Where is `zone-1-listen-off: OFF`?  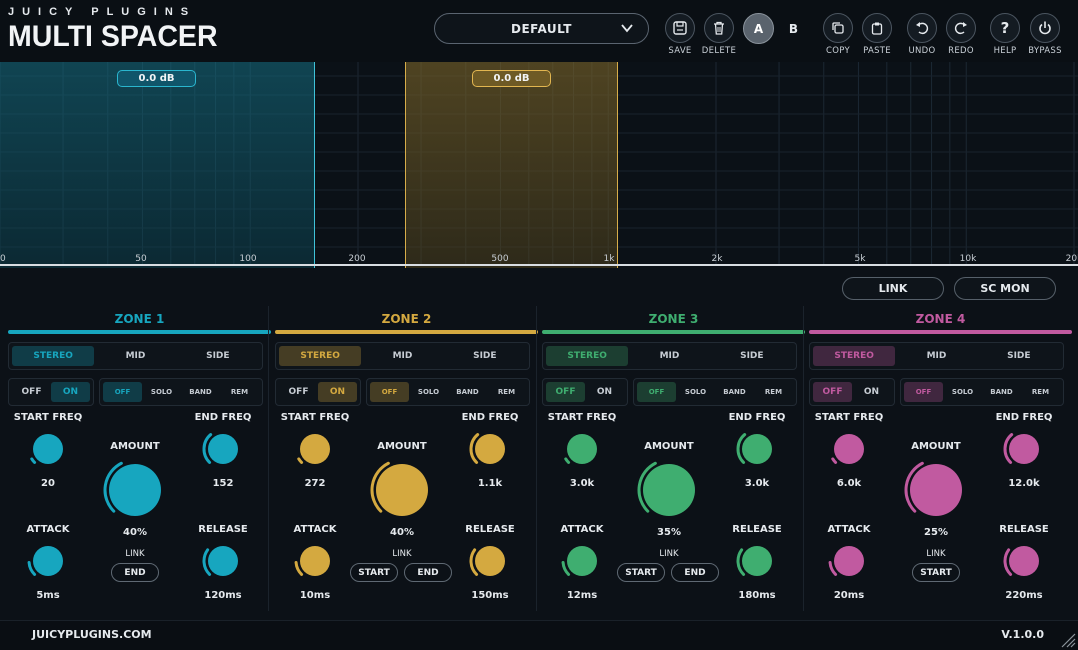 zone-1-listen-off: OFF is located at coordinates (122, 392).